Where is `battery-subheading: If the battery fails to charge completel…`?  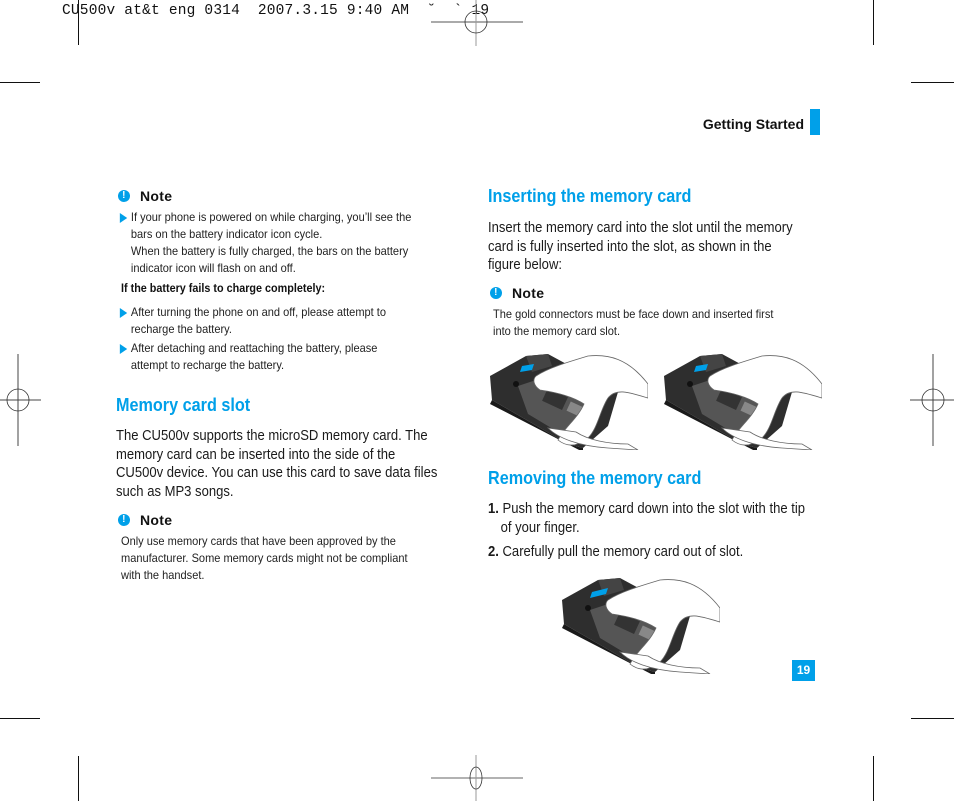
battery-subheading: If the battery fails to charge completel… is located at coordinates (223, 288).